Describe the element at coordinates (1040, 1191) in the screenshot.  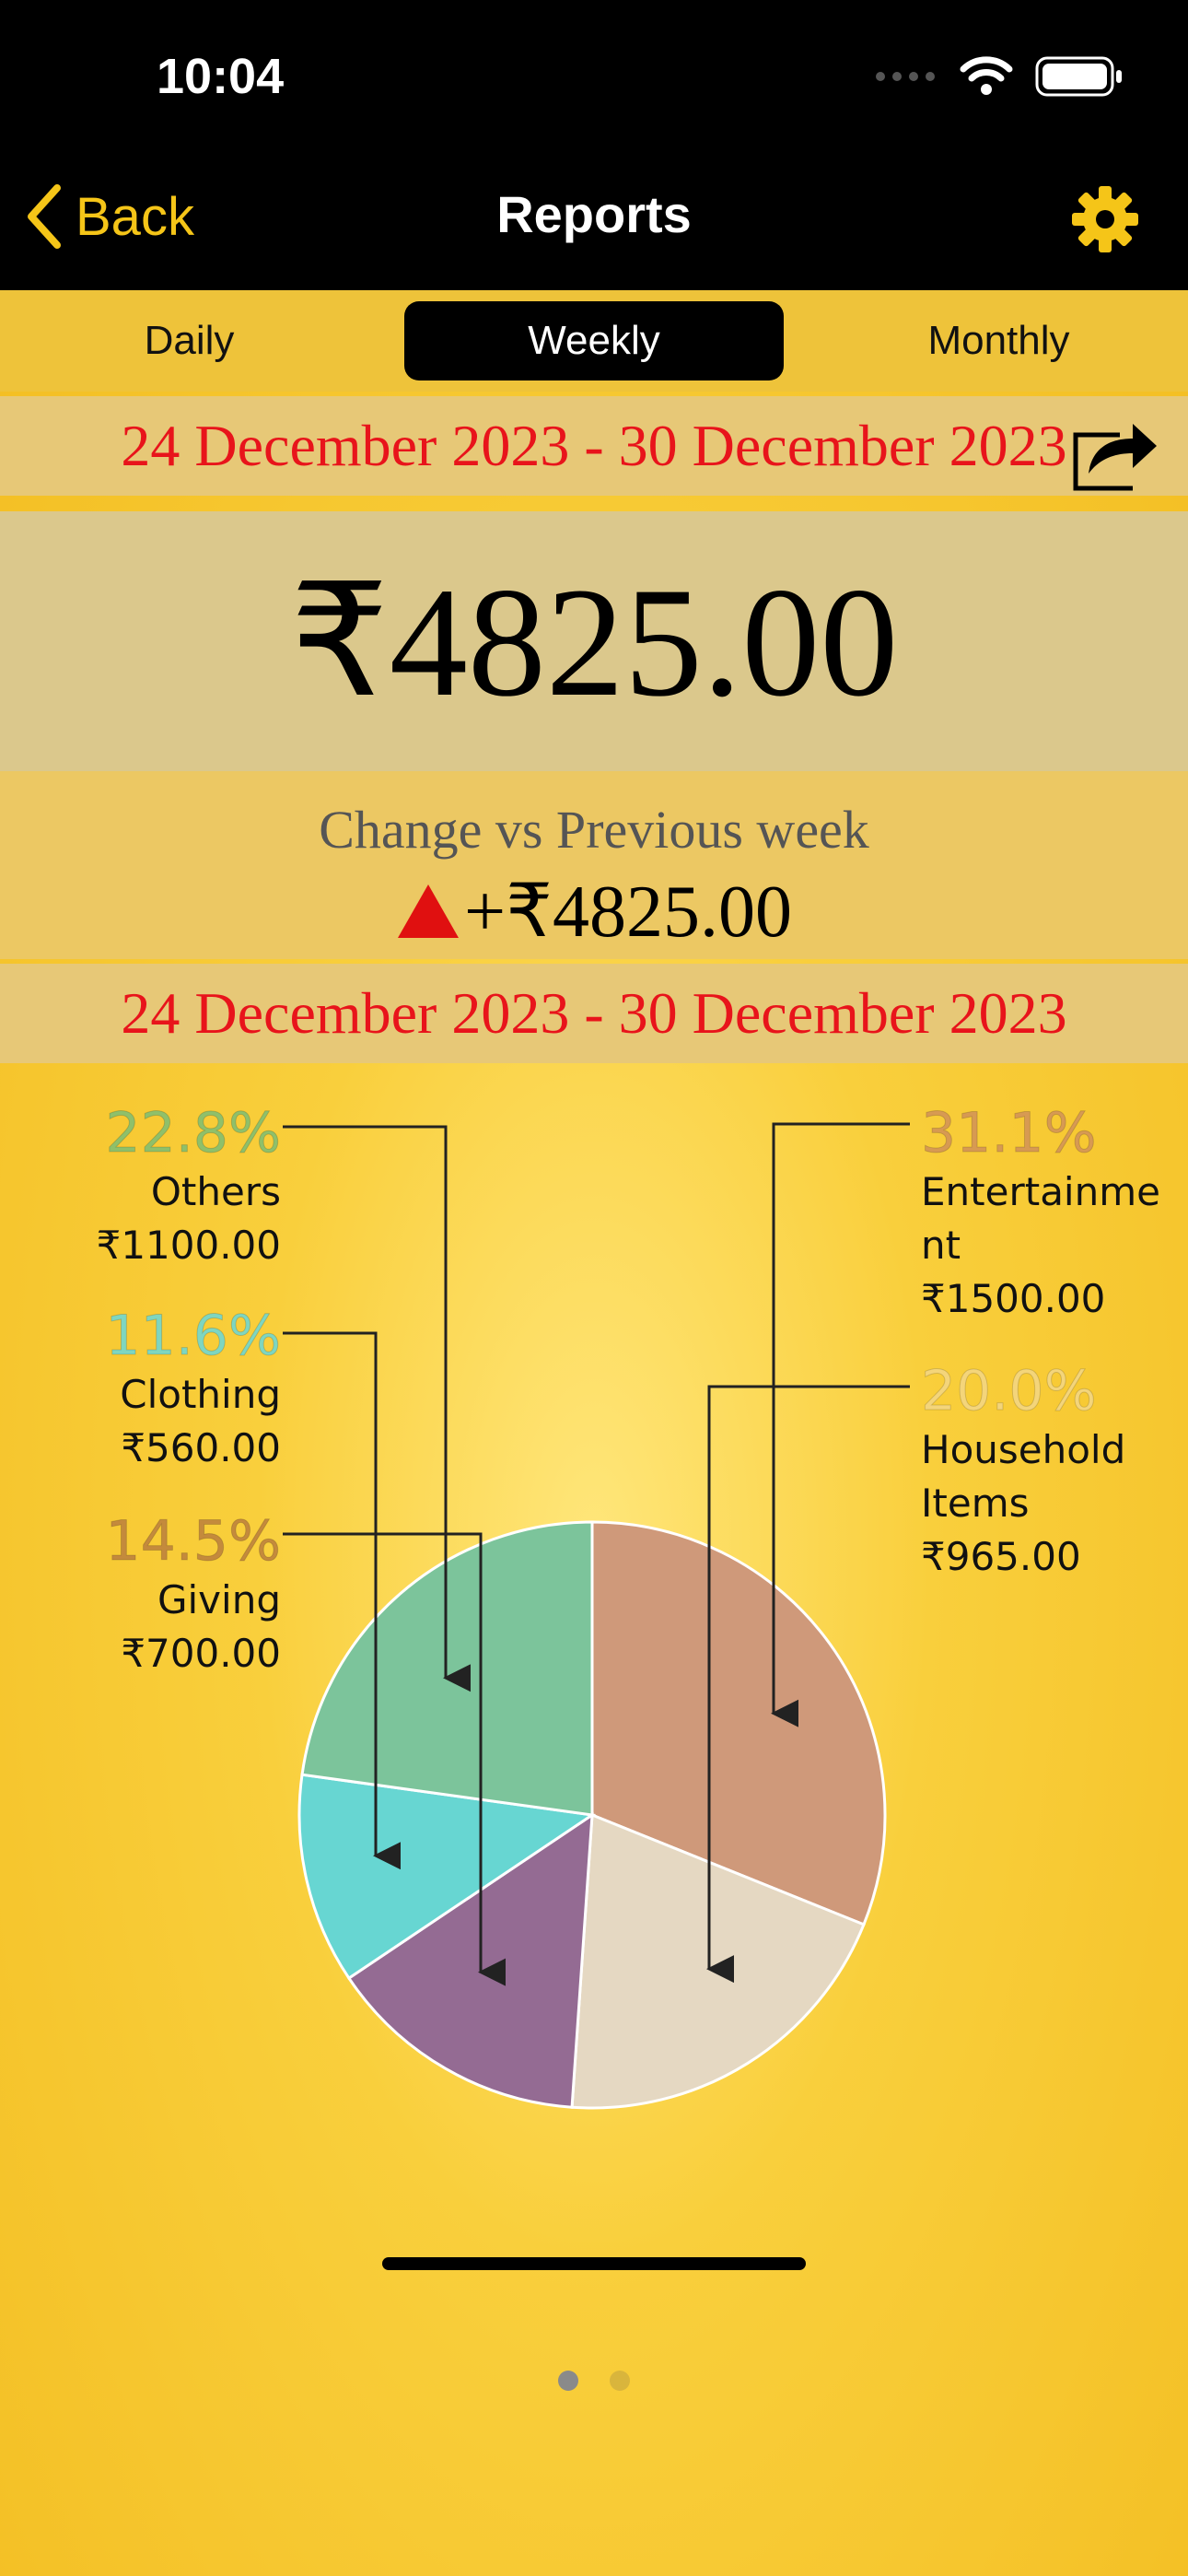
I see `pie-label-entertainment: Entertainme` at that location.